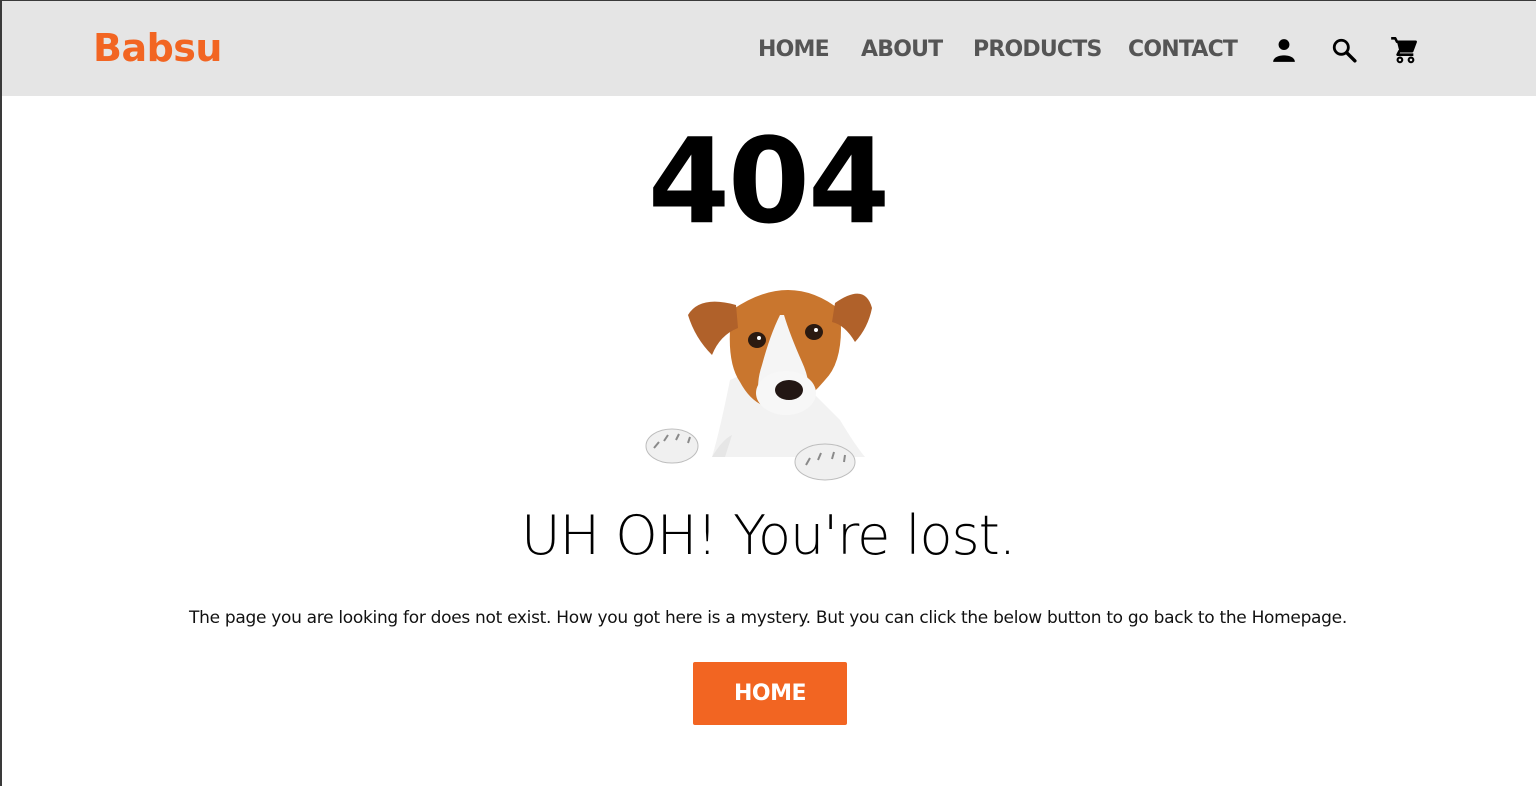 Image resolution: width=1536 pixels, height=786 pixels. I want to click on dog-illustration, so click(758, 385).